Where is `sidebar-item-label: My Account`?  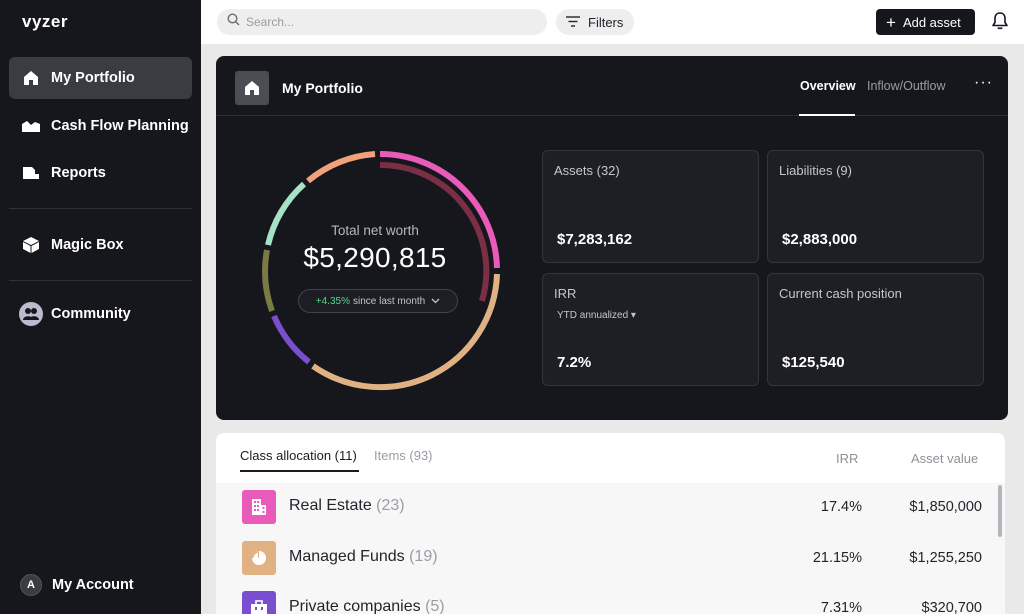 sidebar-item-label: My Account is located at coordinates (93, 585).